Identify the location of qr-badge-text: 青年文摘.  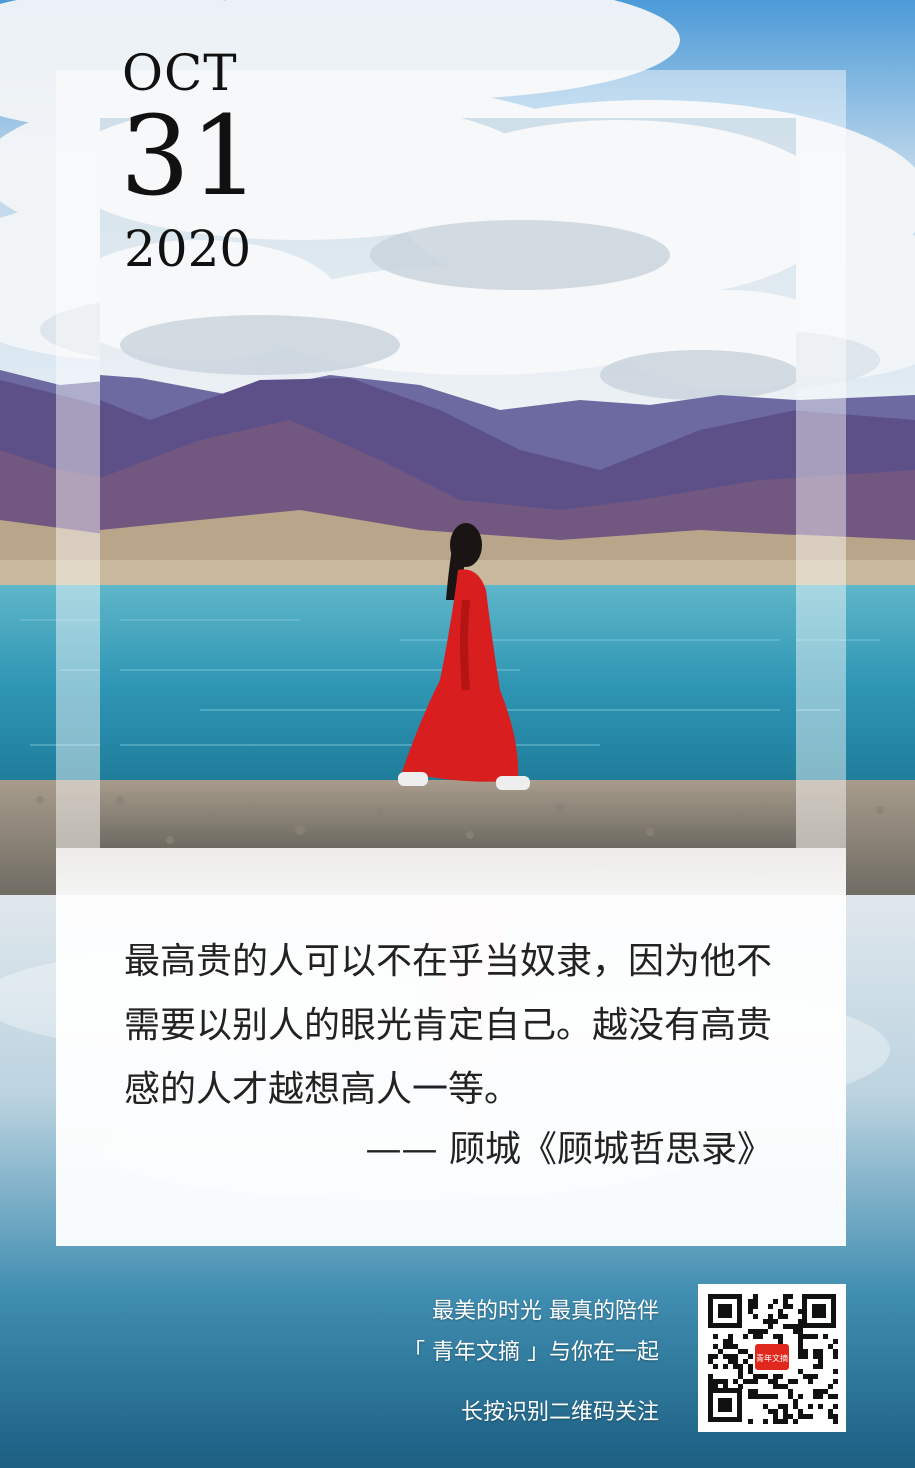
(772, 1358).